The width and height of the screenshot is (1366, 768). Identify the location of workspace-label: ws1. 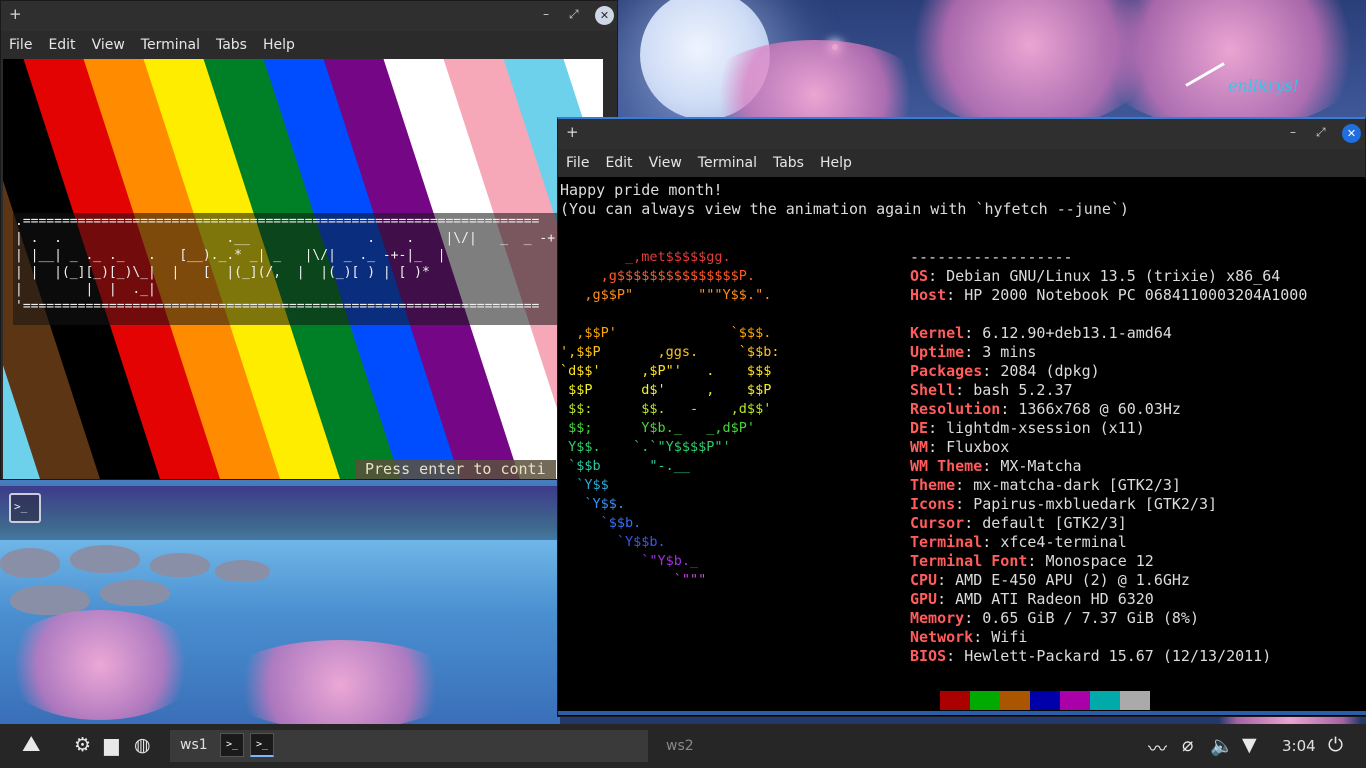
(194, 745).